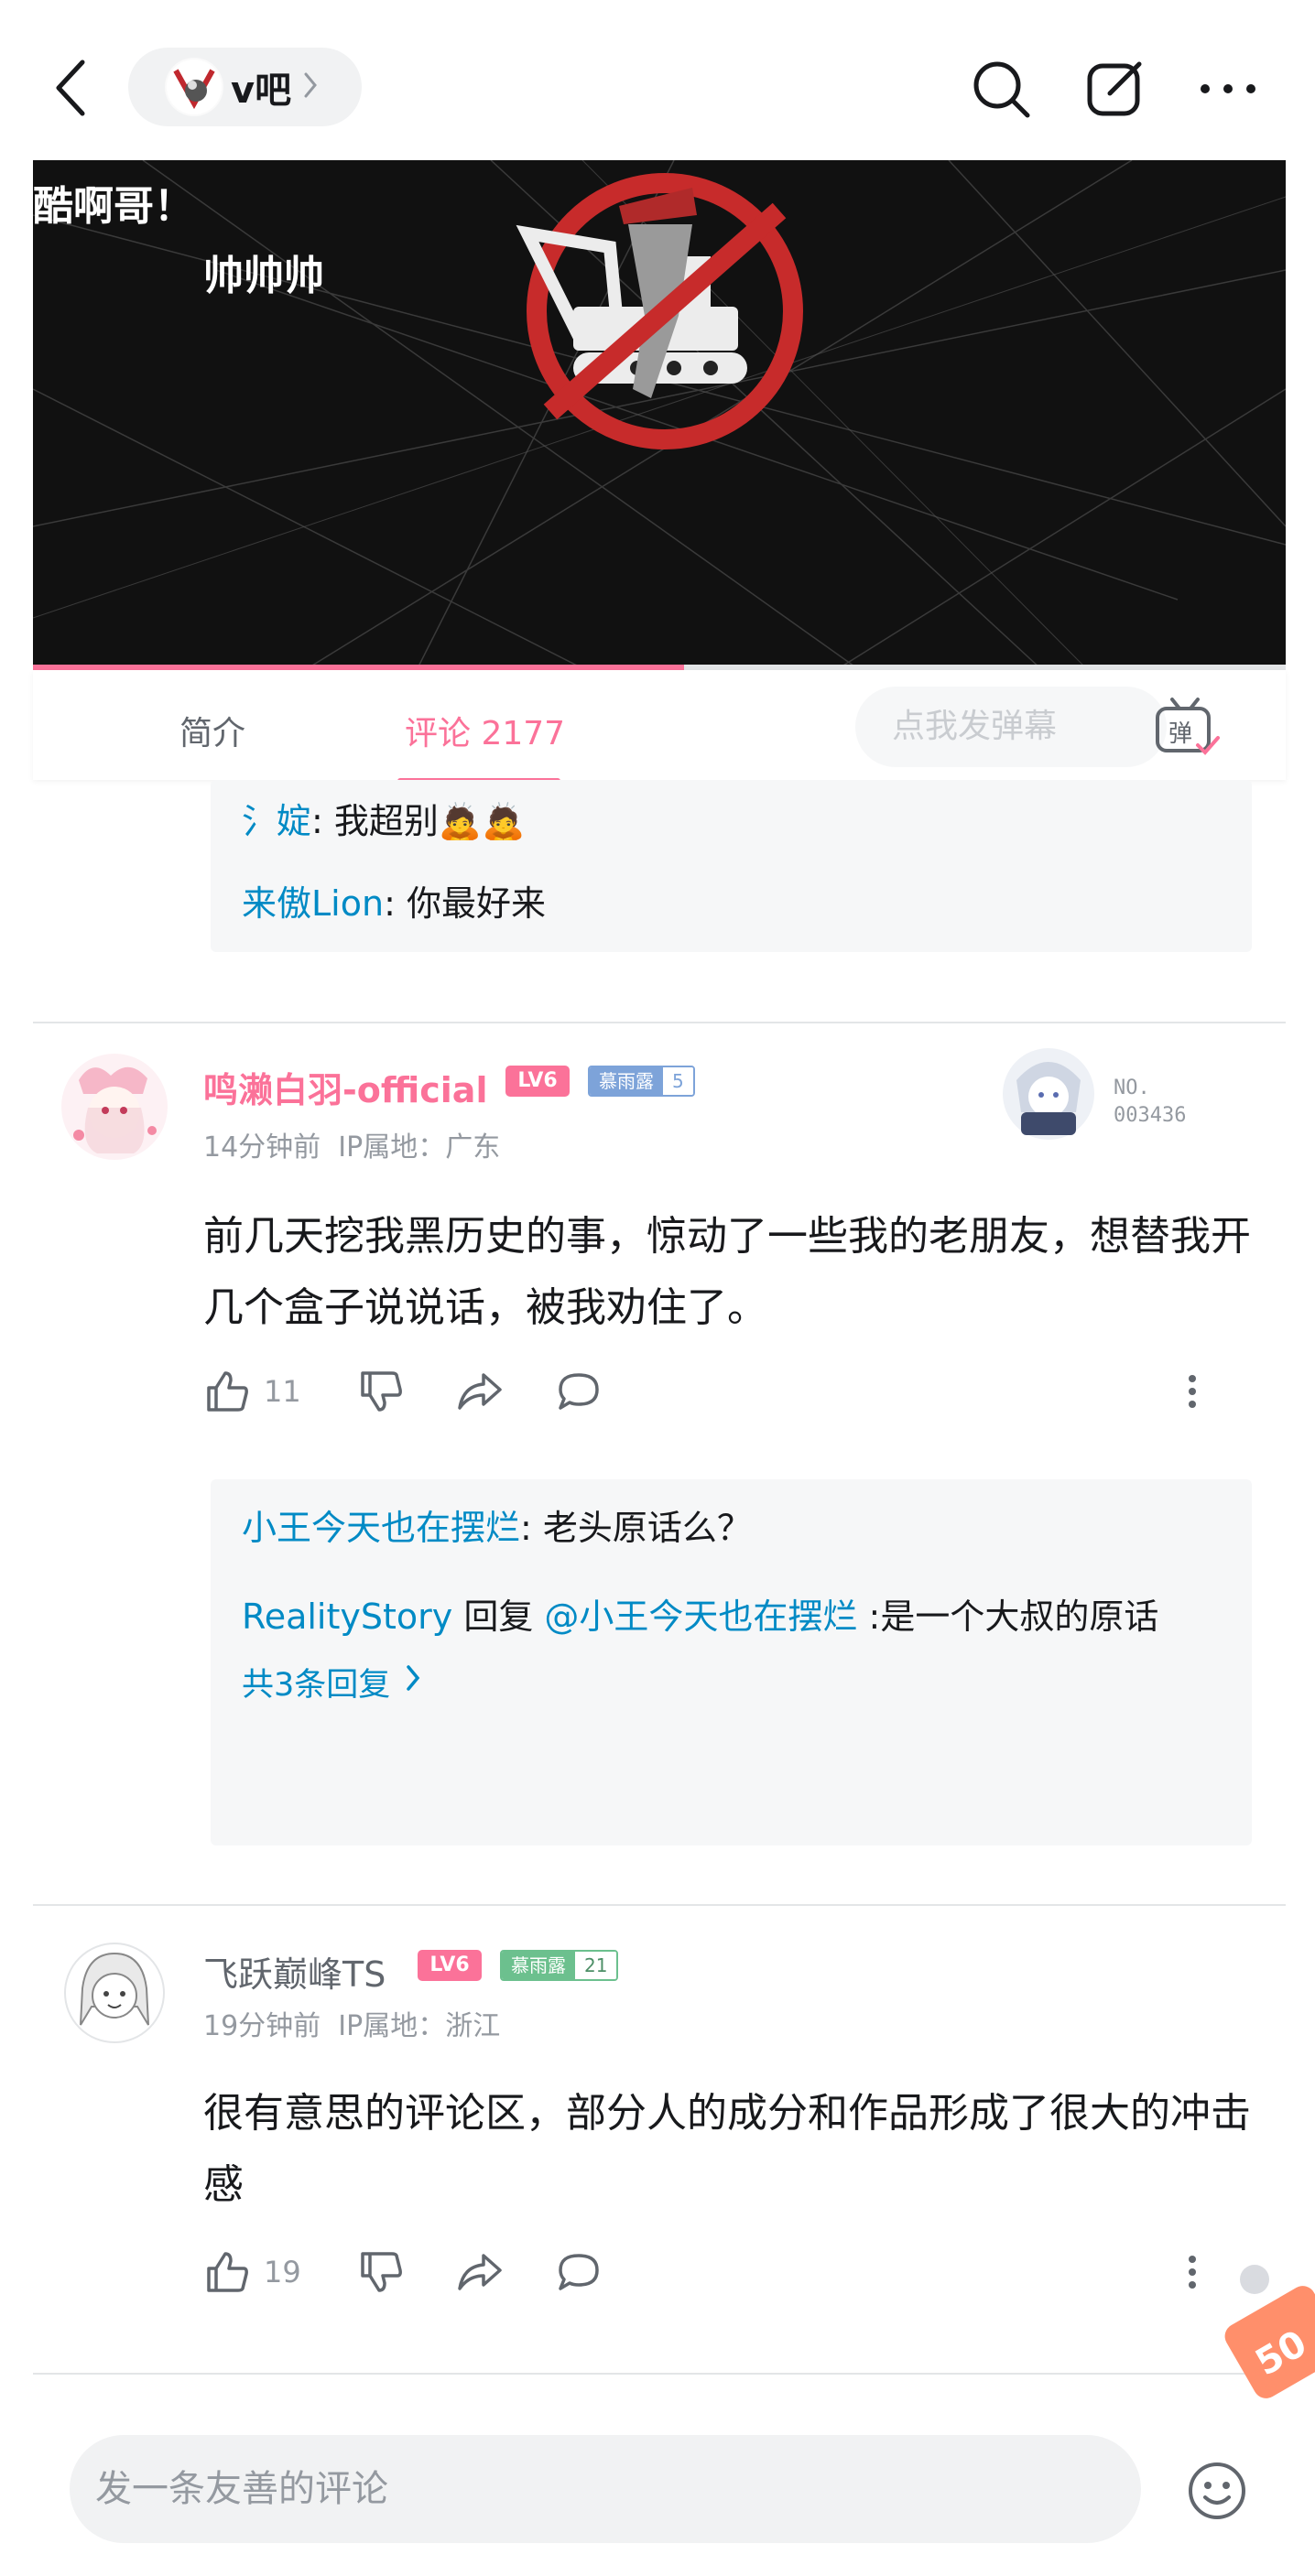 The image size is (1315, 2576). What do you see at coordinates (262, 1148) in the screenshot?
I see `comment-time: 14分钟前` at bounding box center [262, 1148].